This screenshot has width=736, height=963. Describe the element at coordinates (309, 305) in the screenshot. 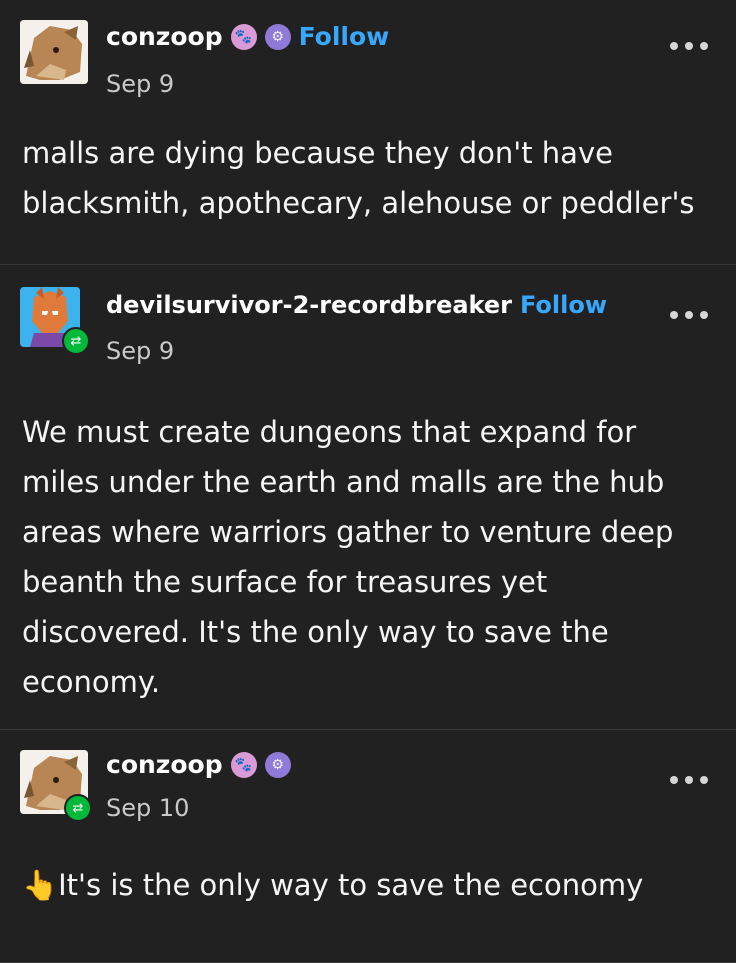

I see `username: devilsurvivor-2-recordbreaker` at that location.